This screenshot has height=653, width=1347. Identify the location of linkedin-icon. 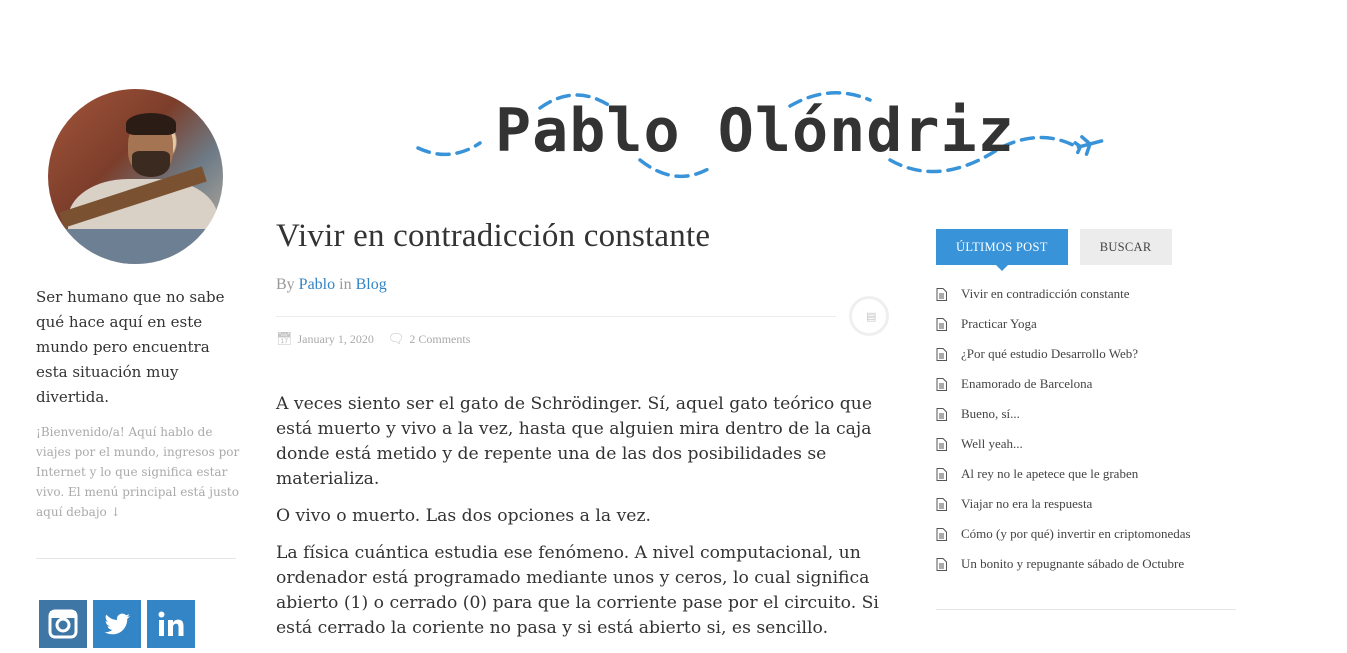
(171, 623).